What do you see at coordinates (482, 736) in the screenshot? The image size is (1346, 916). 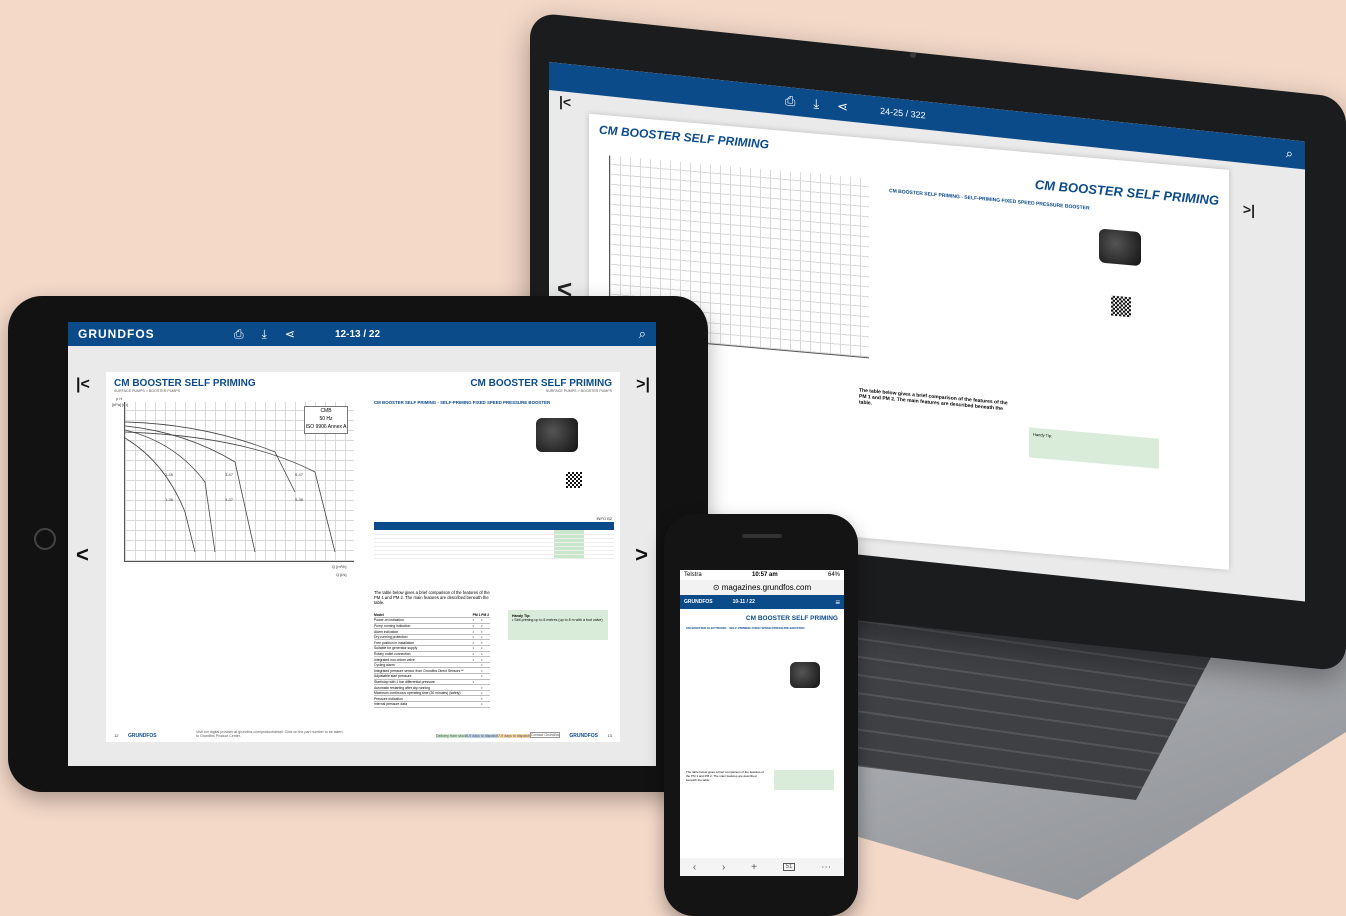 I see `tag-5-9: 5-9 days to dispatch` at bounding box center [482, 736].